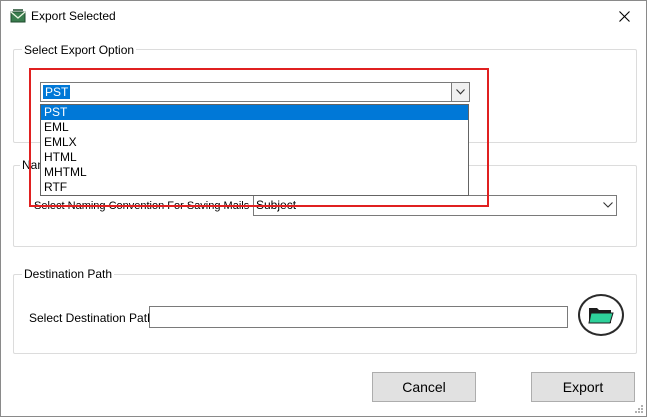  I want to click on naming-convention-select: Subject, so click(435, 205).